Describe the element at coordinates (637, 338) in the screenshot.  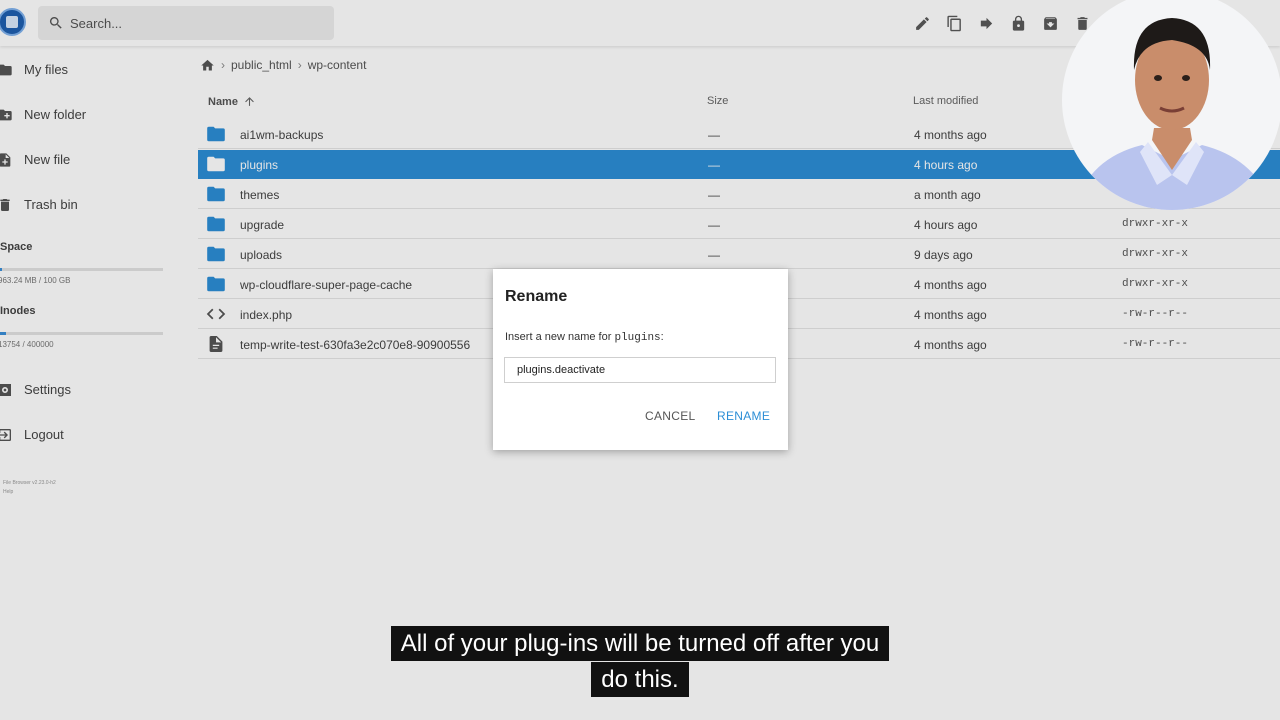
I see `prompt-target: plugins` at that location.